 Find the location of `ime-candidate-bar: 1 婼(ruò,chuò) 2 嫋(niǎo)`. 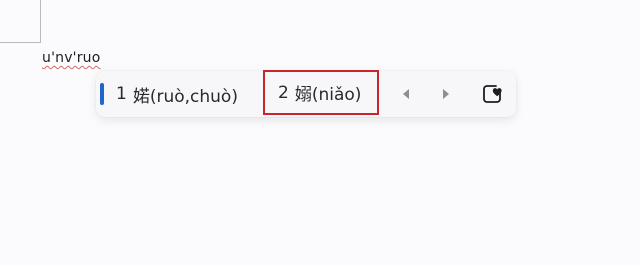

ime-candidate-bar: 1 婼(ruò,chuò) 2 嫋(niǎo) is located at coordinates (306, 93).